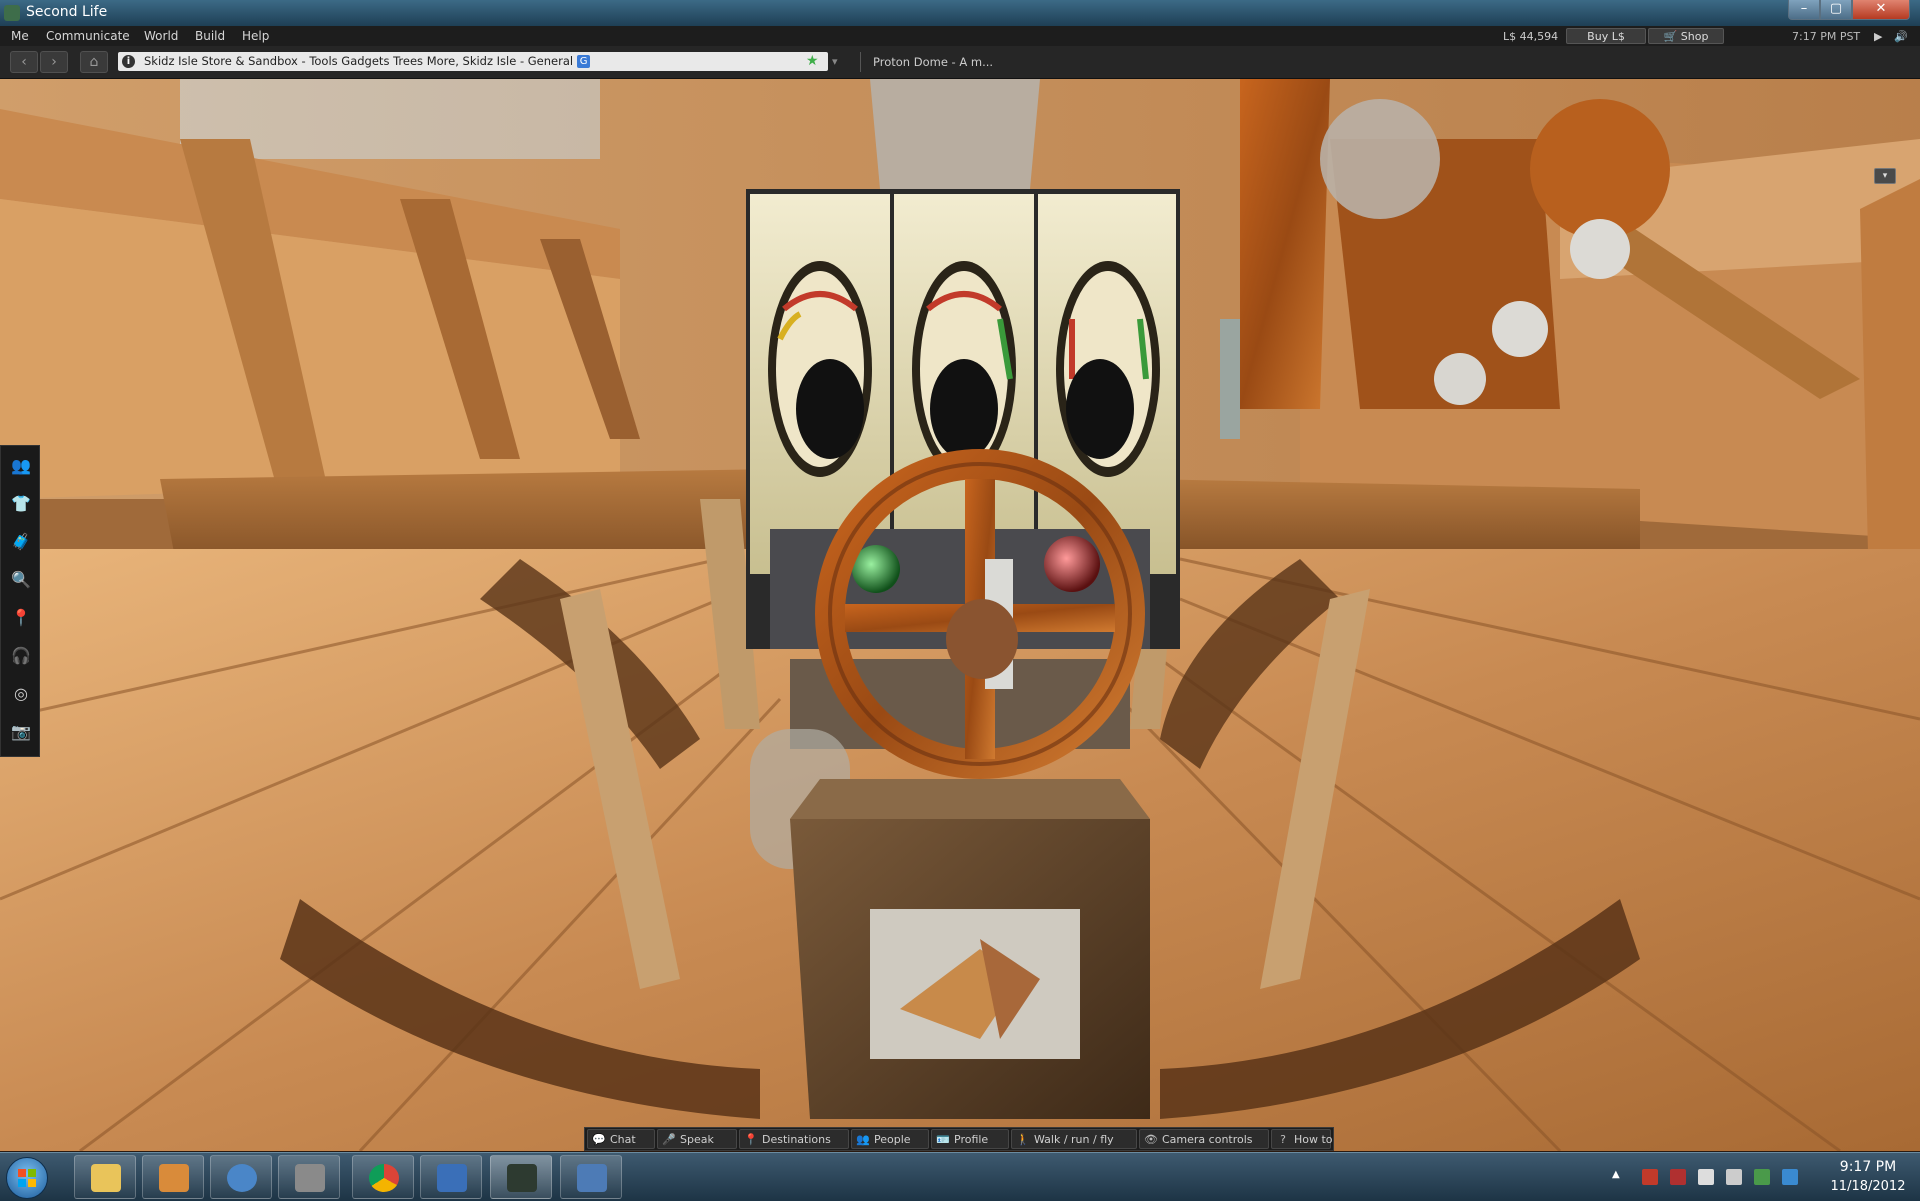 The image size is (1920, 1201). I want to click on chat-button: 💬 Chat, so click(621, 1139).